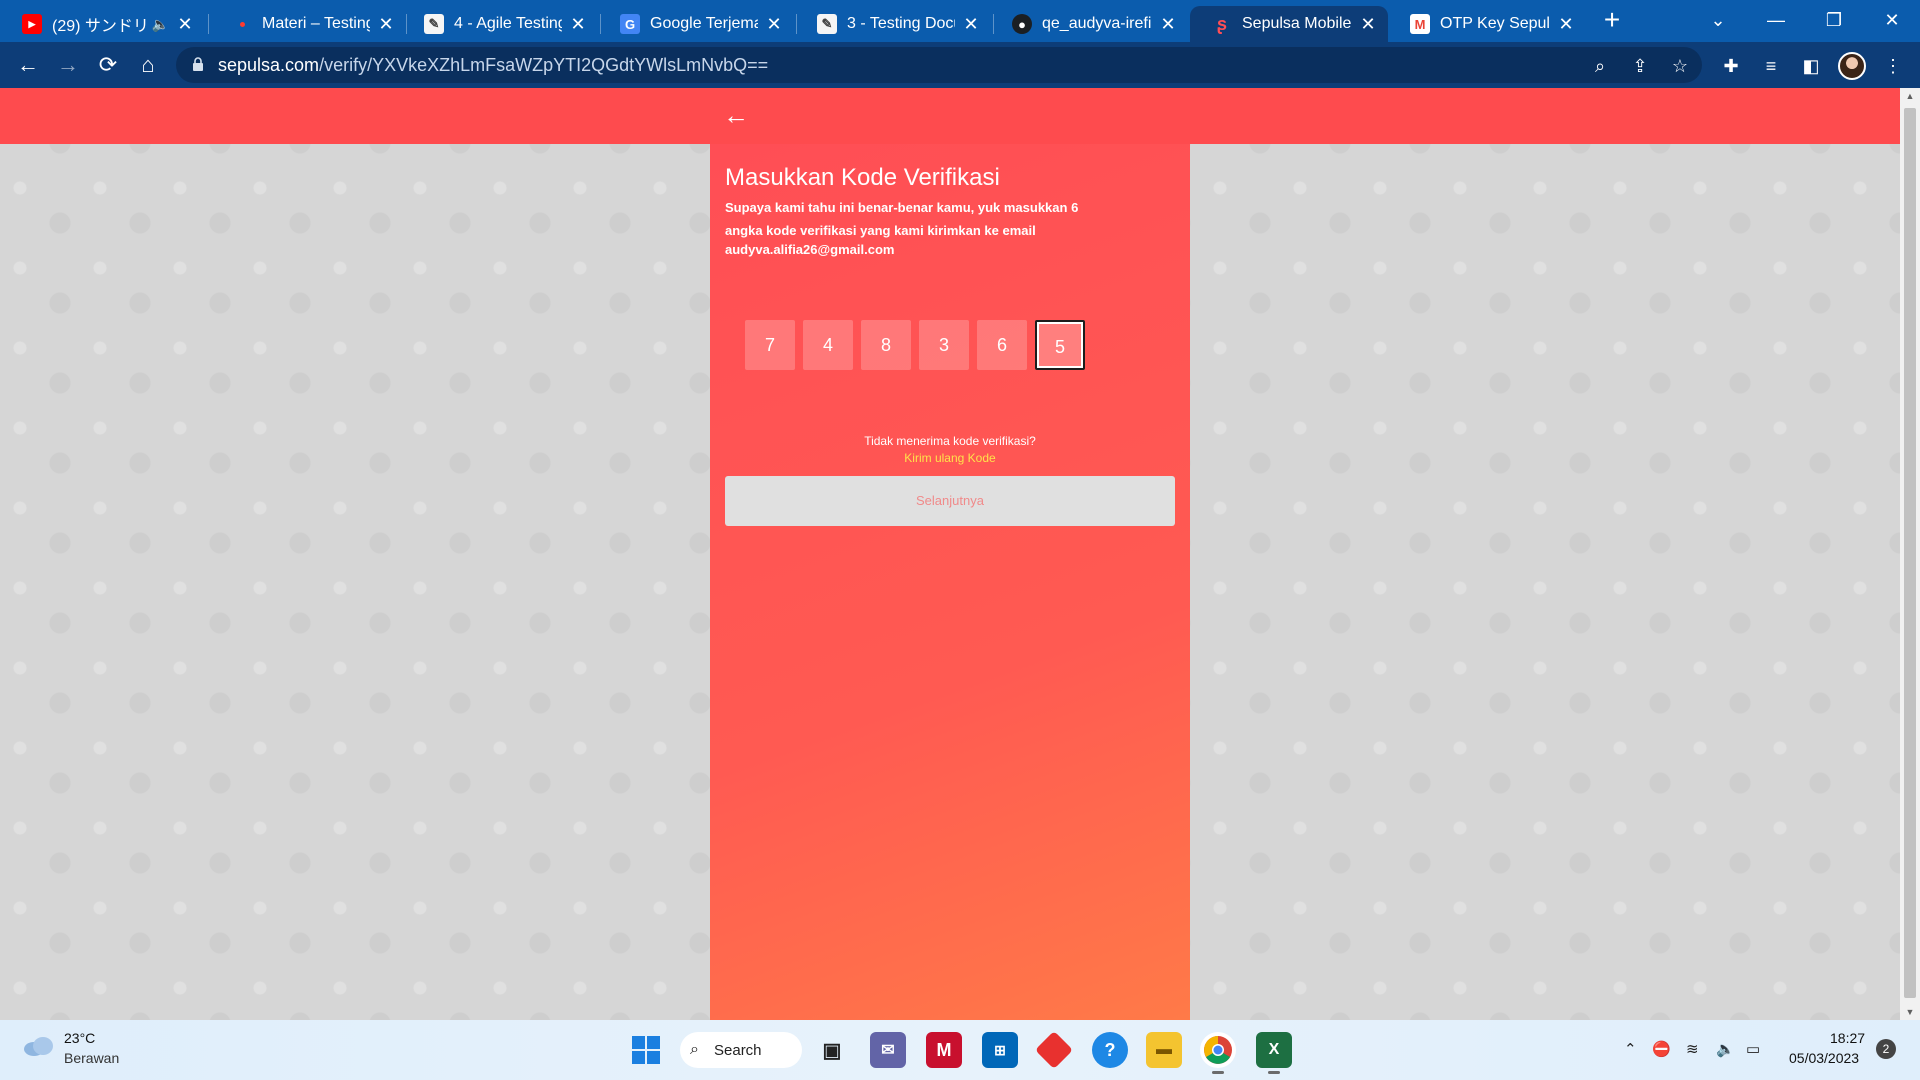 The height and width of the screenshot is (1080, 1920). I want to click on resend-code-link: Kirim ulang Kode, so click(950, 458).